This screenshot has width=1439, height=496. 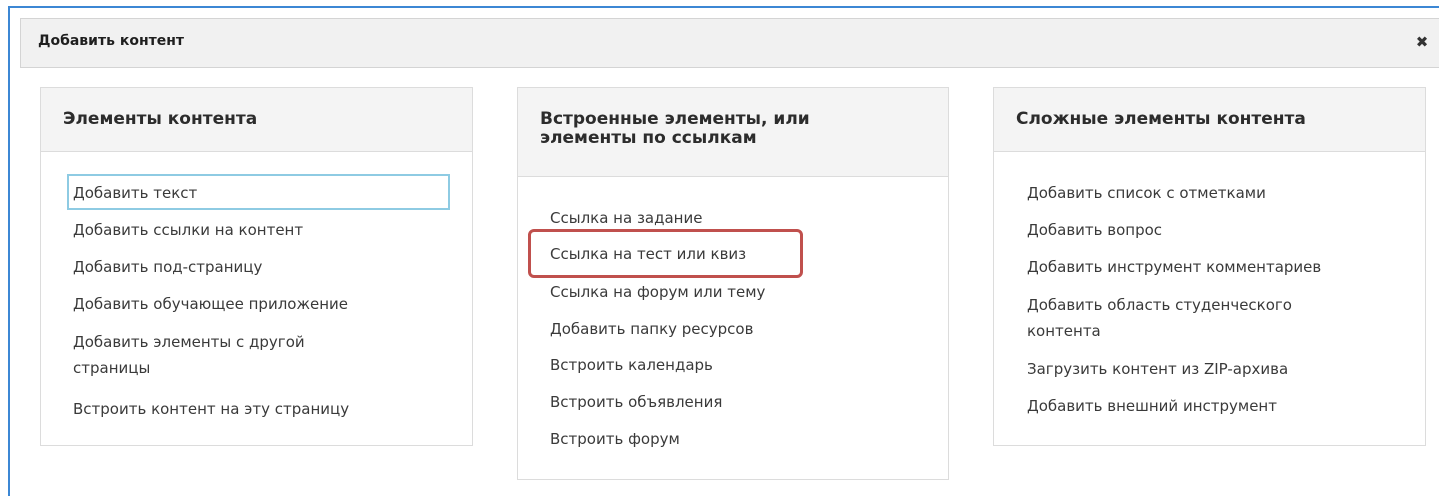 What do you see at coordinates (1174, 267) in the screenshot?
I see `link-add-comment-tool: Добавить инструмент комментариев` at bounding box center [1174, 267].